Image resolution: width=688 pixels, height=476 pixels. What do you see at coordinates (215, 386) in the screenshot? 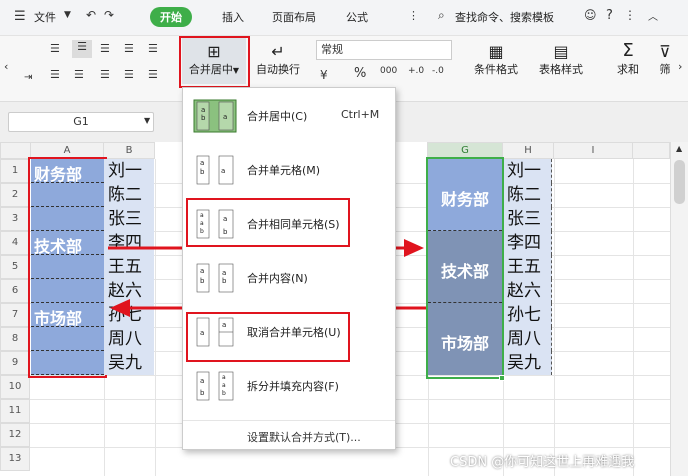
I see `split-fill-icon: ab aab` at bounding box center [215, 386].